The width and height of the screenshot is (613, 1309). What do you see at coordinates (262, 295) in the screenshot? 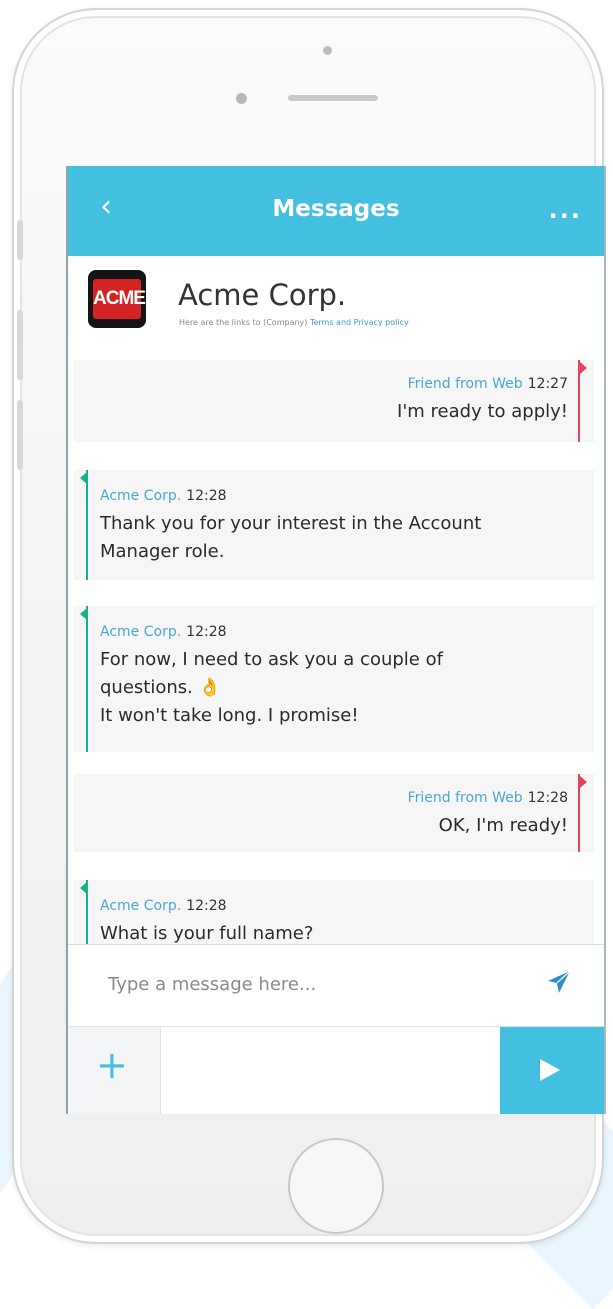
I see `company-name: Acme Corp.` at bounding box center [262, 295].